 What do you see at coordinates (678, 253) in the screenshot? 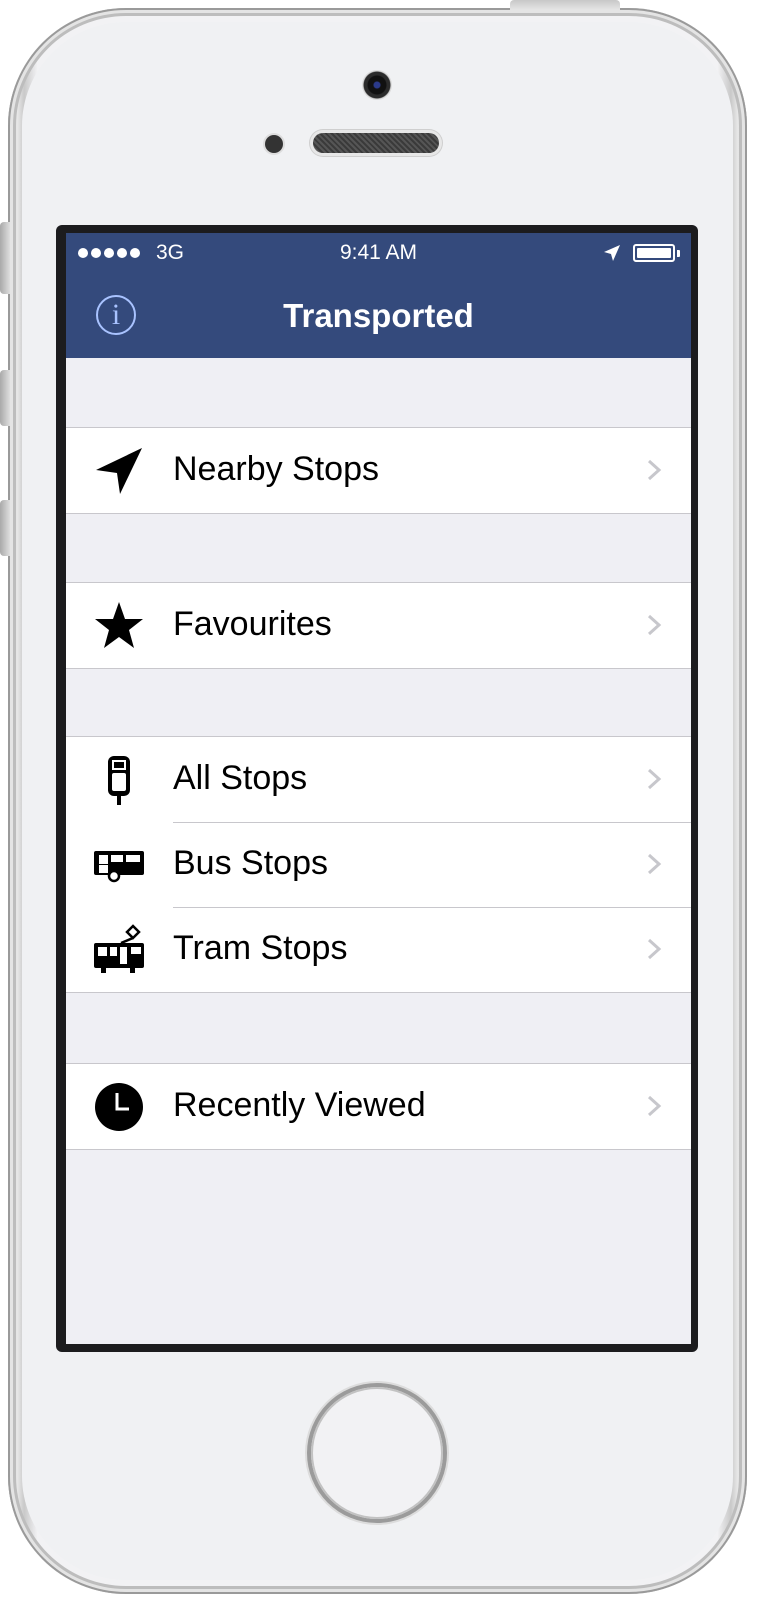
I see `battery-nub` at bounding box center [678, 253].